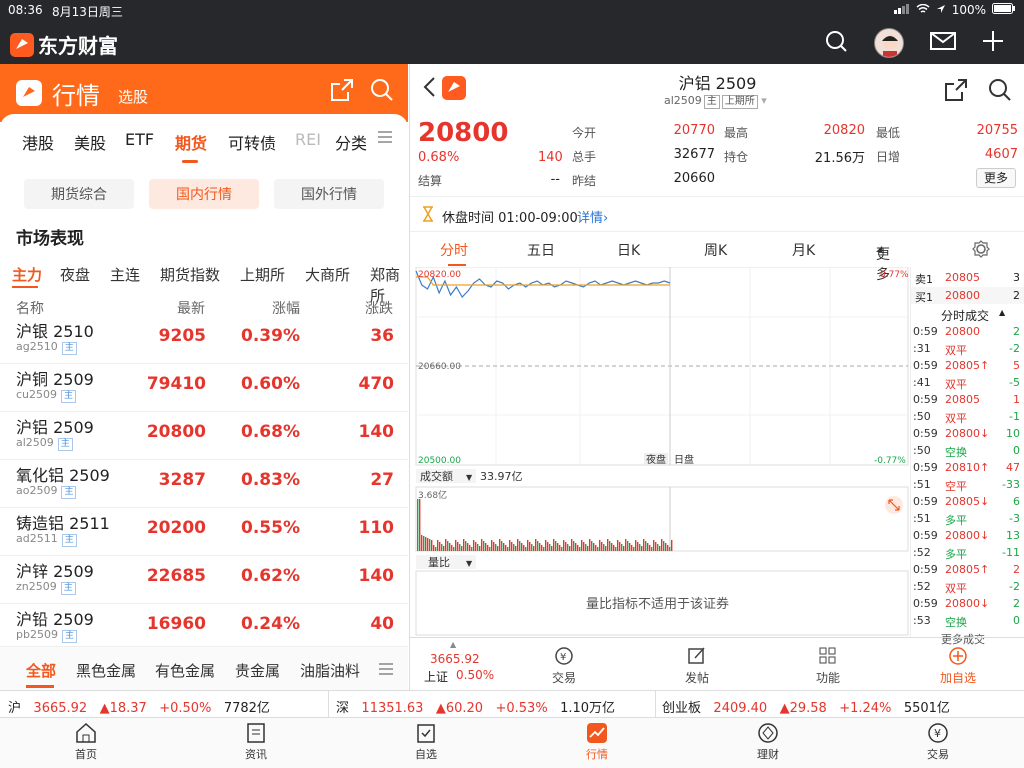  I want to click on tab-news: 资讯, so click(256, 742).